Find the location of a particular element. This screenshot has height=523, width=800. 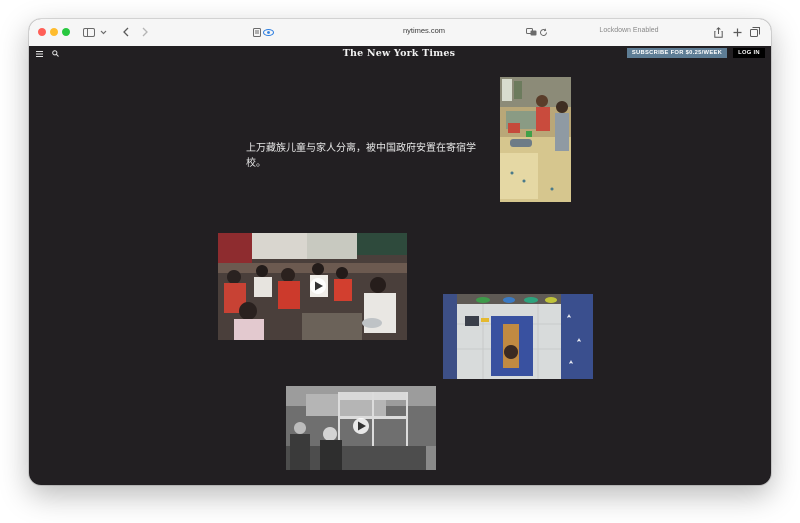

subscribe-button: SUBSCRIBE FOR $0.25/WEEK is located at coordinates (677, 53).